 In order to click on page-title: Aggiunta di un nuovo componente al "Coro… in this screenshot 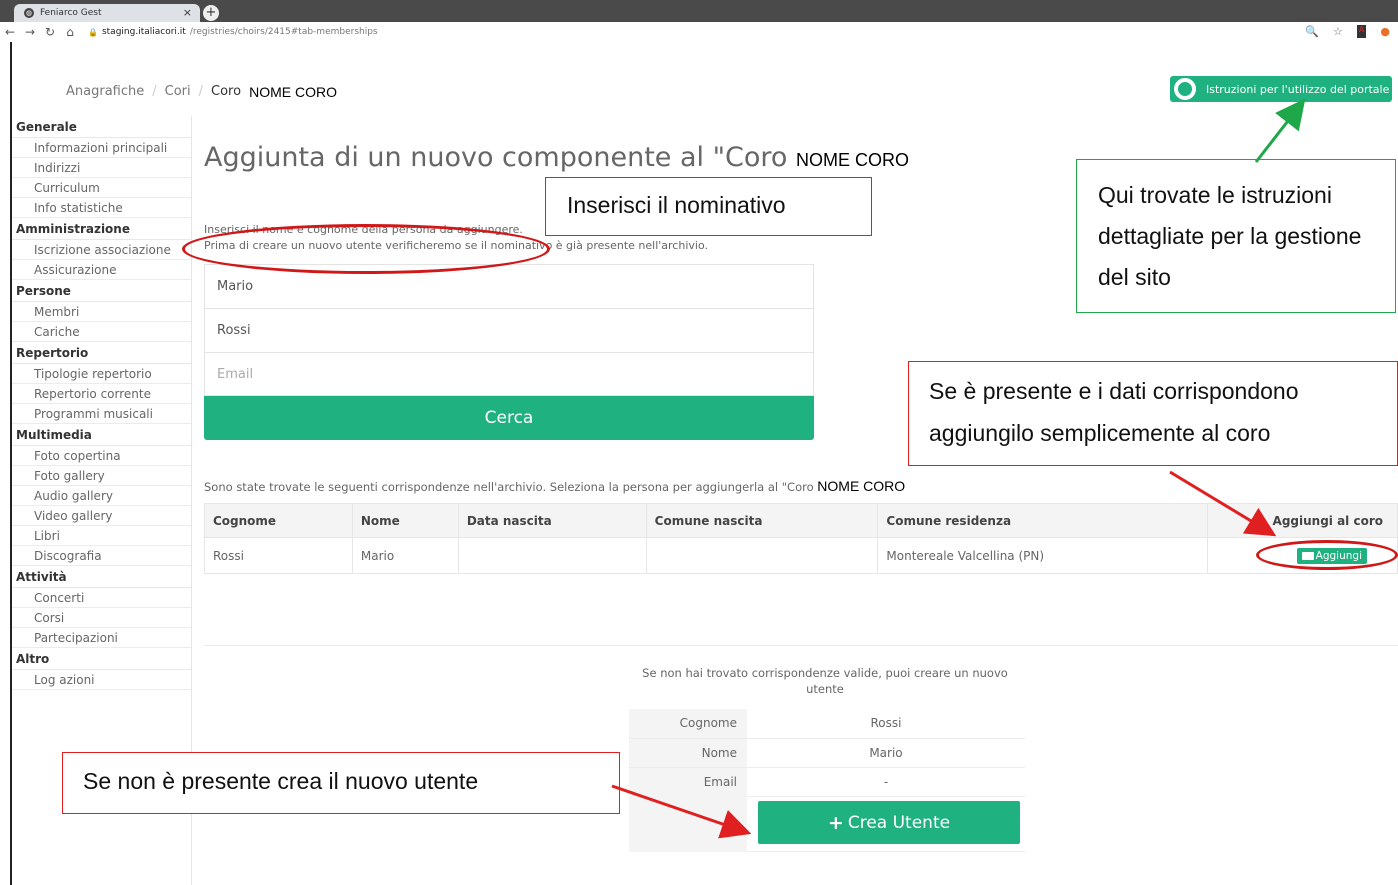, I will do `click(556, 157)`.